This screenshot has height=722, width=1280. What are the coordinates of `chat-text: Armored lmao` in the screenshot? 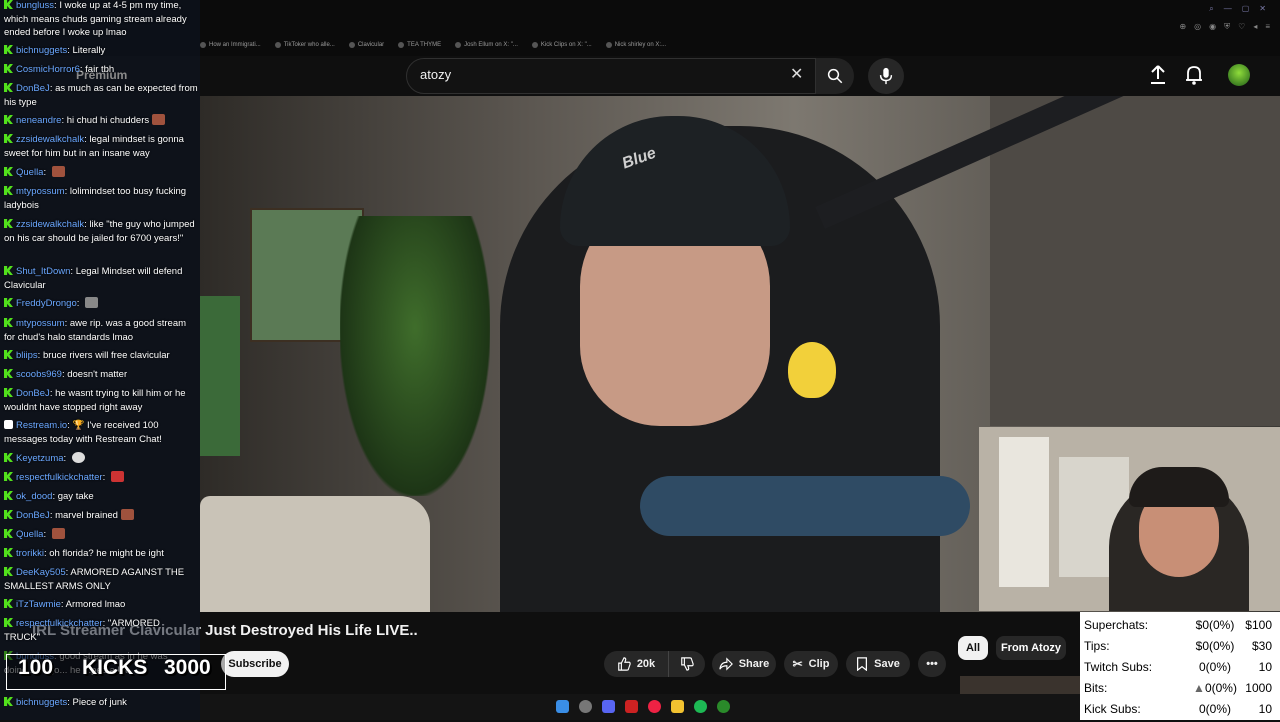 It's located at (95, 604).